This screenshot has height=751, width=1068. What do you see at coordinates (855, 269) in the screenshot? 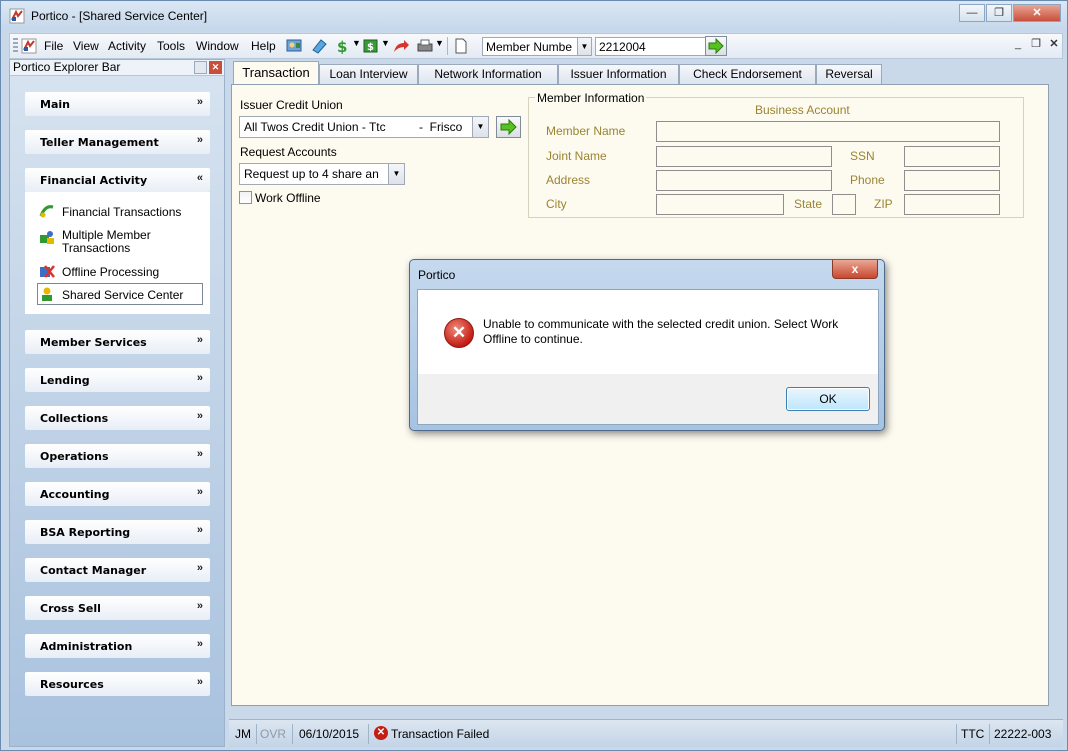
I see `dialog-close-button: x` at bounding box center [855, 269].